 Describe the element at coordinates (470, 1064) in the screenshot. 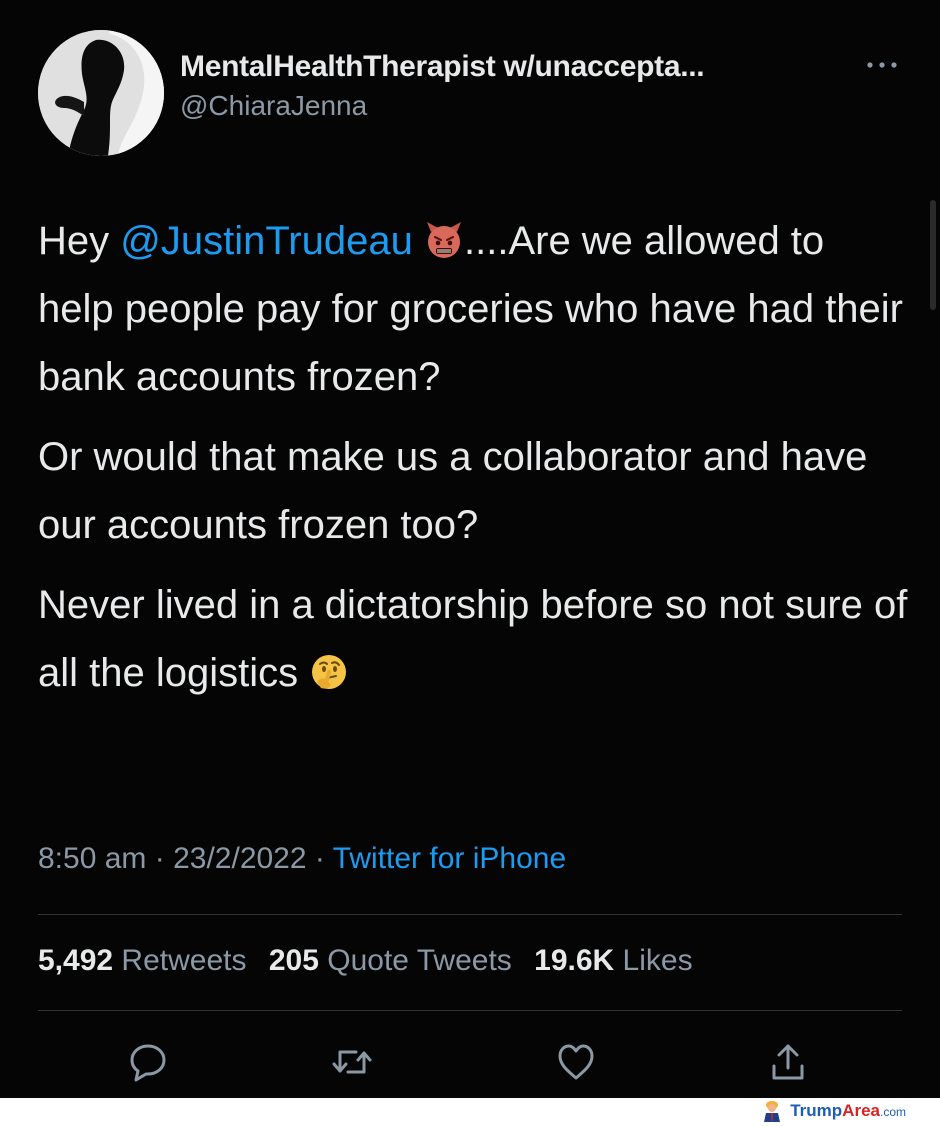

I see `action-bar` at that location.